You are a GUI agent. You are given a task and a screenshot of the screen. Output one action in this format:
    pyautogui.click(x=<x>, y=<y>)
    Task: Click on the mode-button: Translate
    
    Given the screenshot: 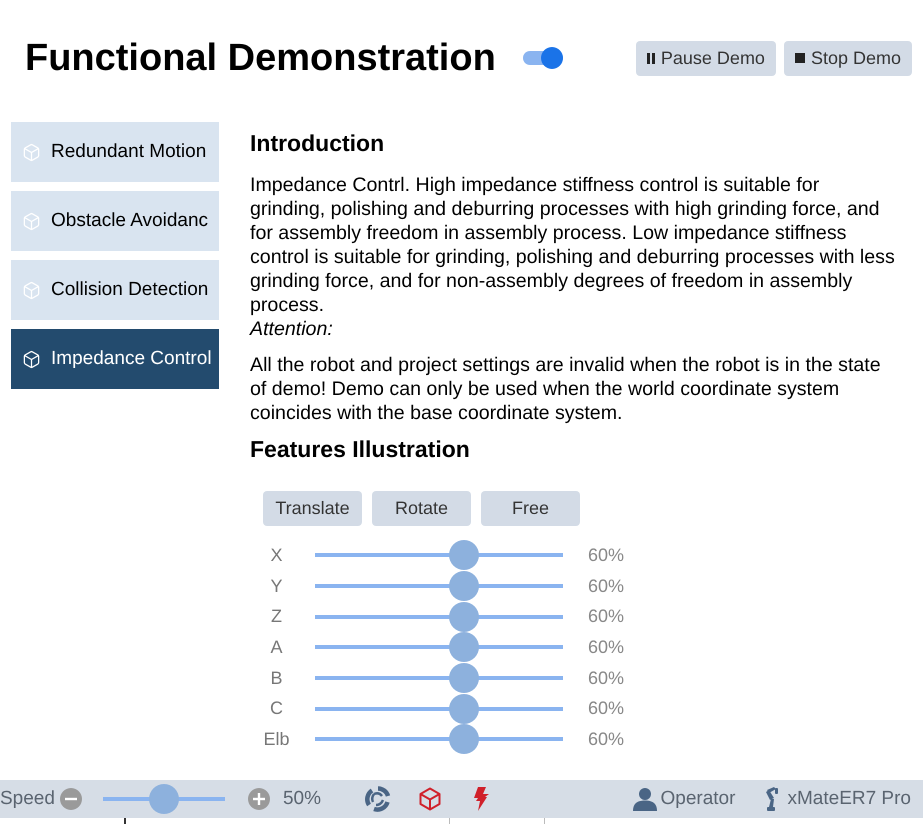 What is the action you would take?
    pyautogui.click(x=312, y=508)
    